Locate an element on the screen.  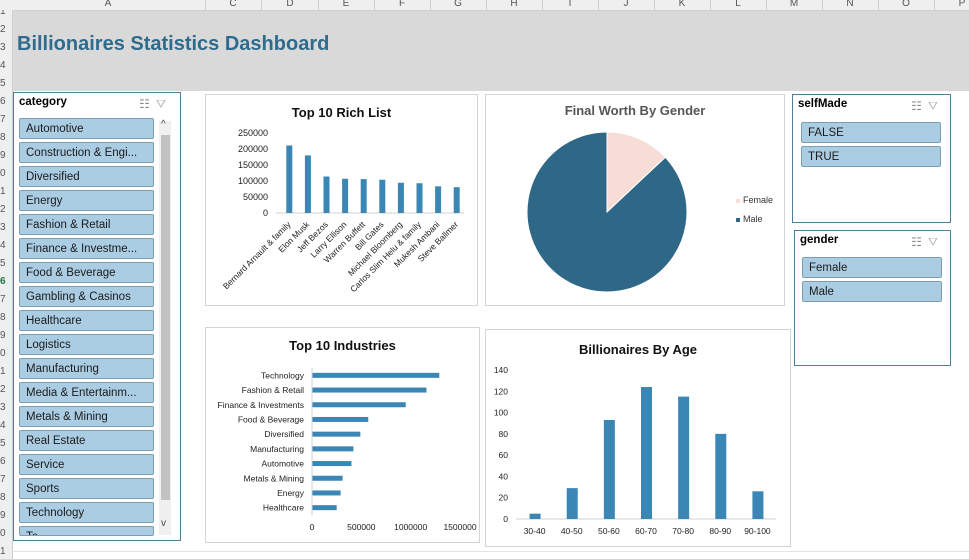
selfmade-slicer: selfMade ☷⛛ FALSE TRUE is located at coordinates (871, 158).